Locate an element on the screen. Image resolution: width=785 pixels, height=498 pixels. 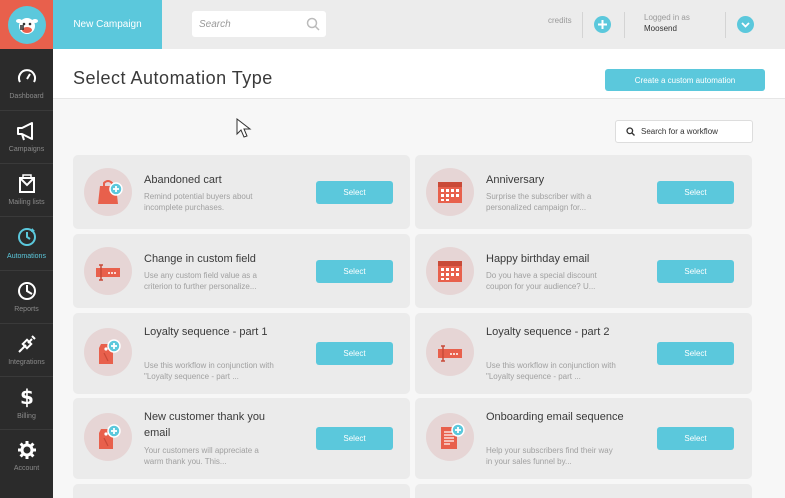
new-campaign-button: New Campaign is located at coordinates (107, 24).